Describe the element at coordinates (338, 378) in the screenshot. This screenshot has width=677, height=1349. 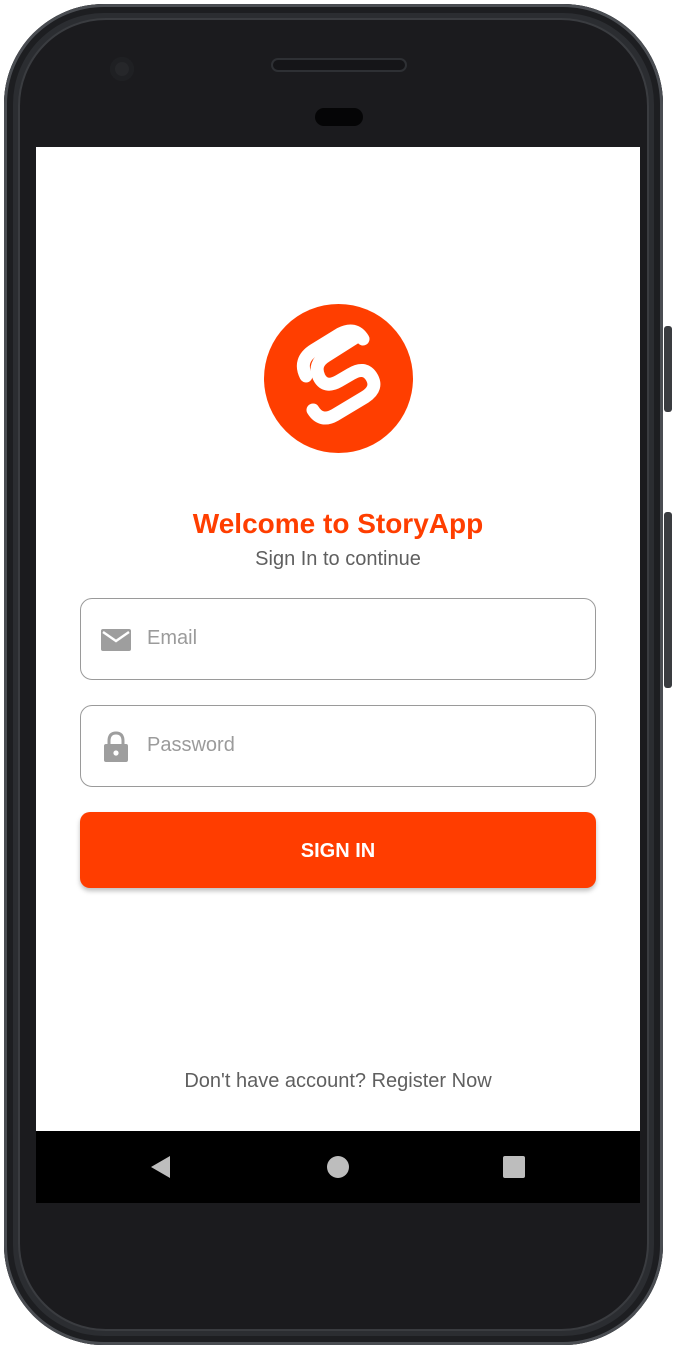
I see `svelte-logo-icon` at that location.